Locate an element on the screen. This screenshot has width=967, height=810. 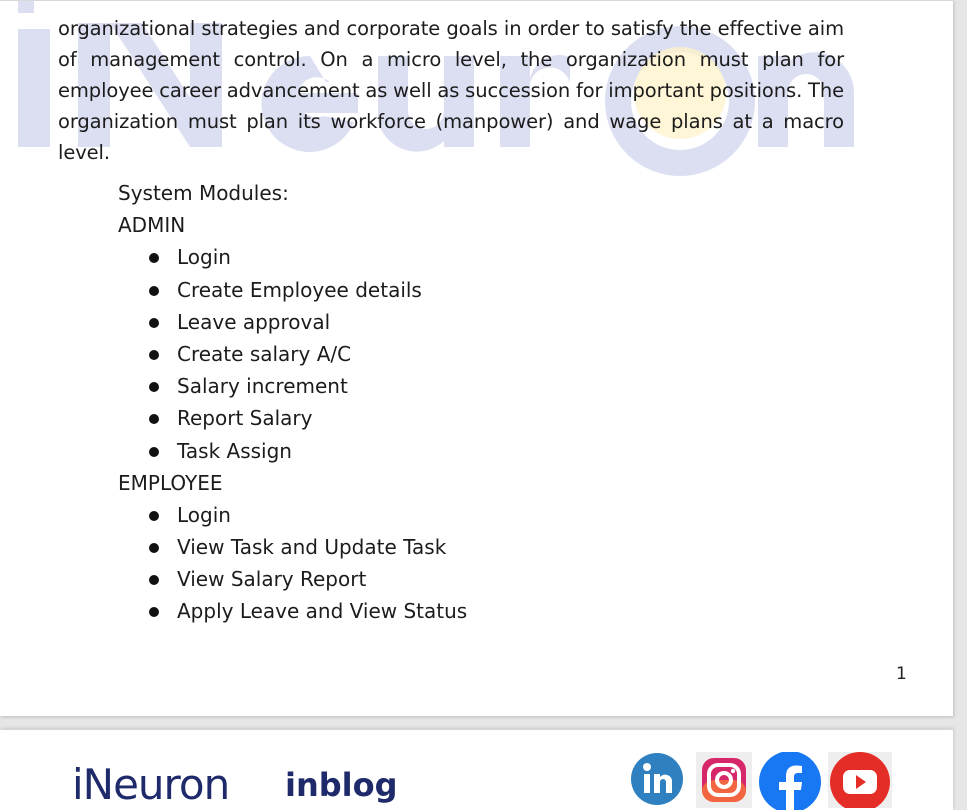
list-item: View Salary Report is located at coordinates (468, 579).